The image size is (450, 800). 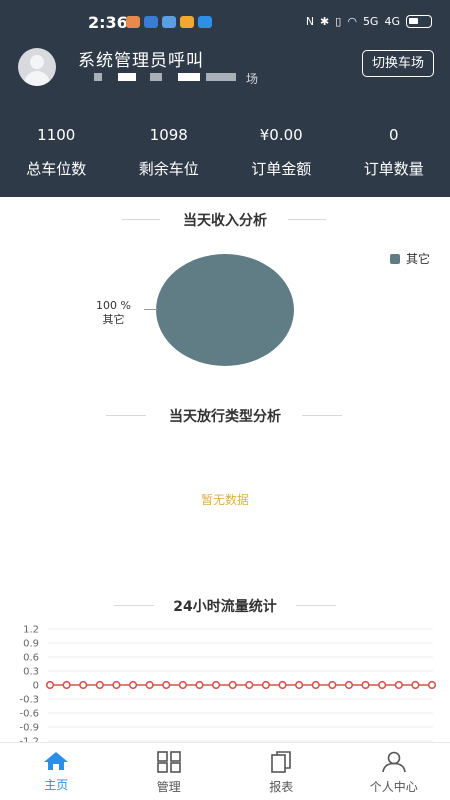 I want to click on y-tick-label: -0.9, so click(x=29, y=728).